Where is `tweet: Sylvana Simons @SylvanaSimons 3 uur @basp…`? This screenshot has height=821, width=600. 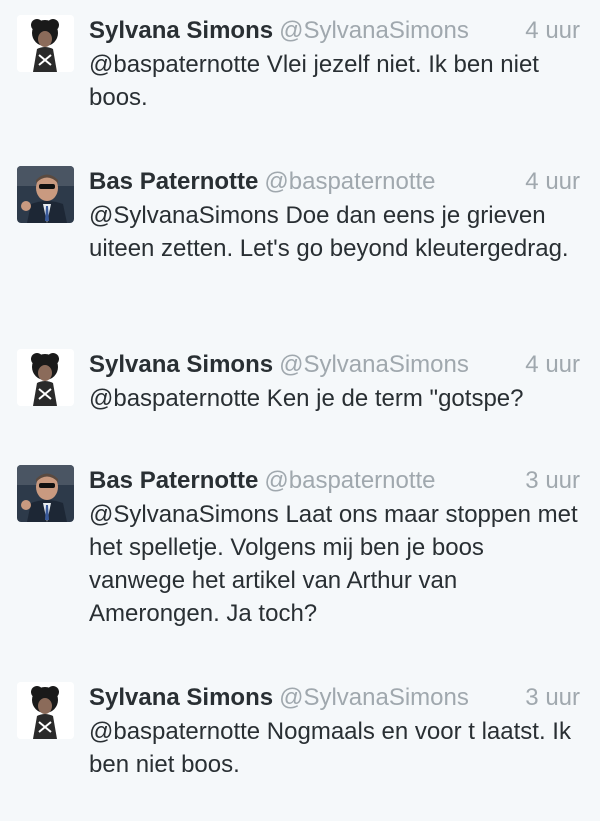
tweet: Sylvana Simons @SylvanaSimons 3 uur @basp… is located at coordinates (300, 737).